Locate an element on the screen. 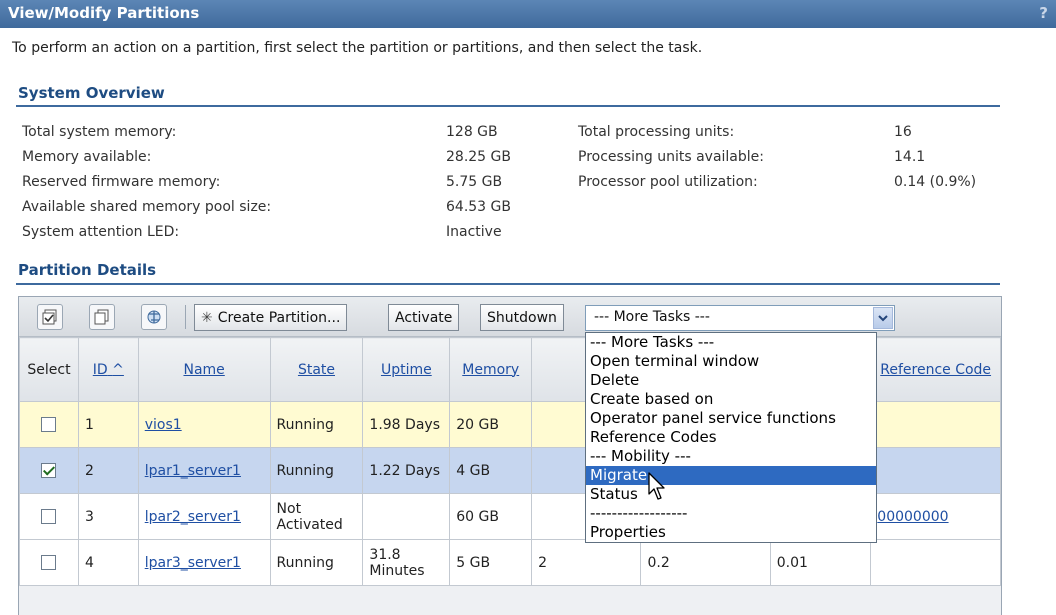  row-cell: 0.01 is located at coordinates (820, 562).